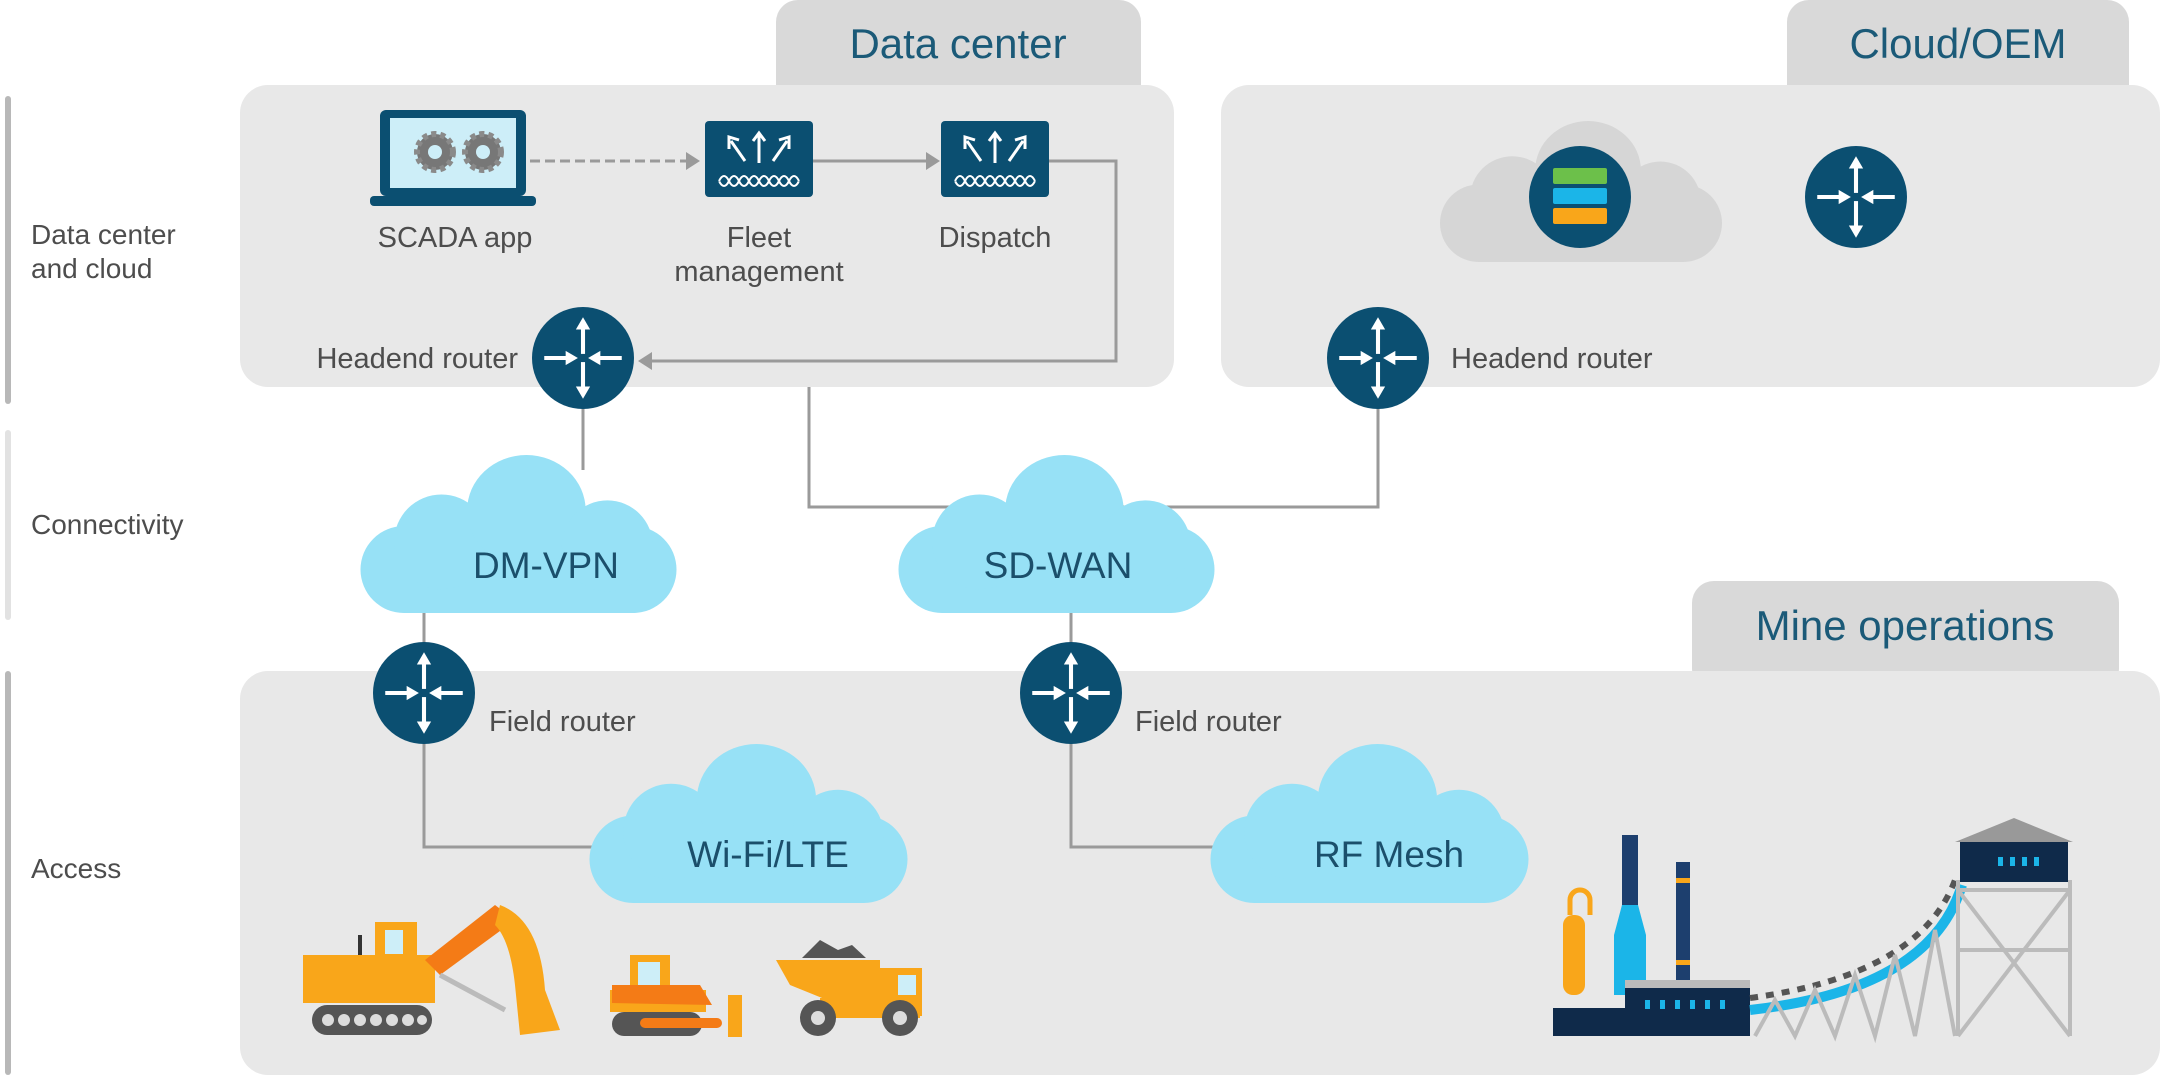  Describe the element at coordinates (518, 534) in the screenshot. I see `dmvpn-cloud` at that location.